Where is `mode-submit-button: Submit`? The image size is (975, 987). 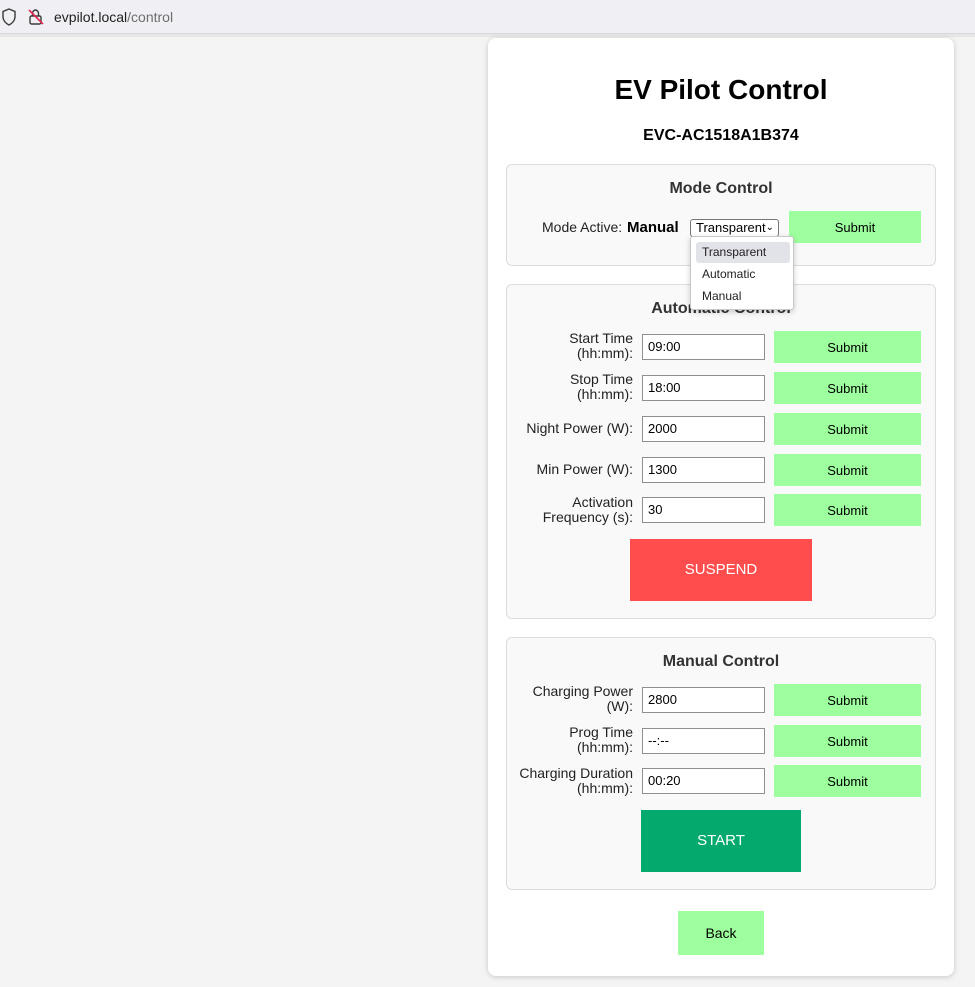 mode-submit-button: Submit is located at coordinates (855, 227).